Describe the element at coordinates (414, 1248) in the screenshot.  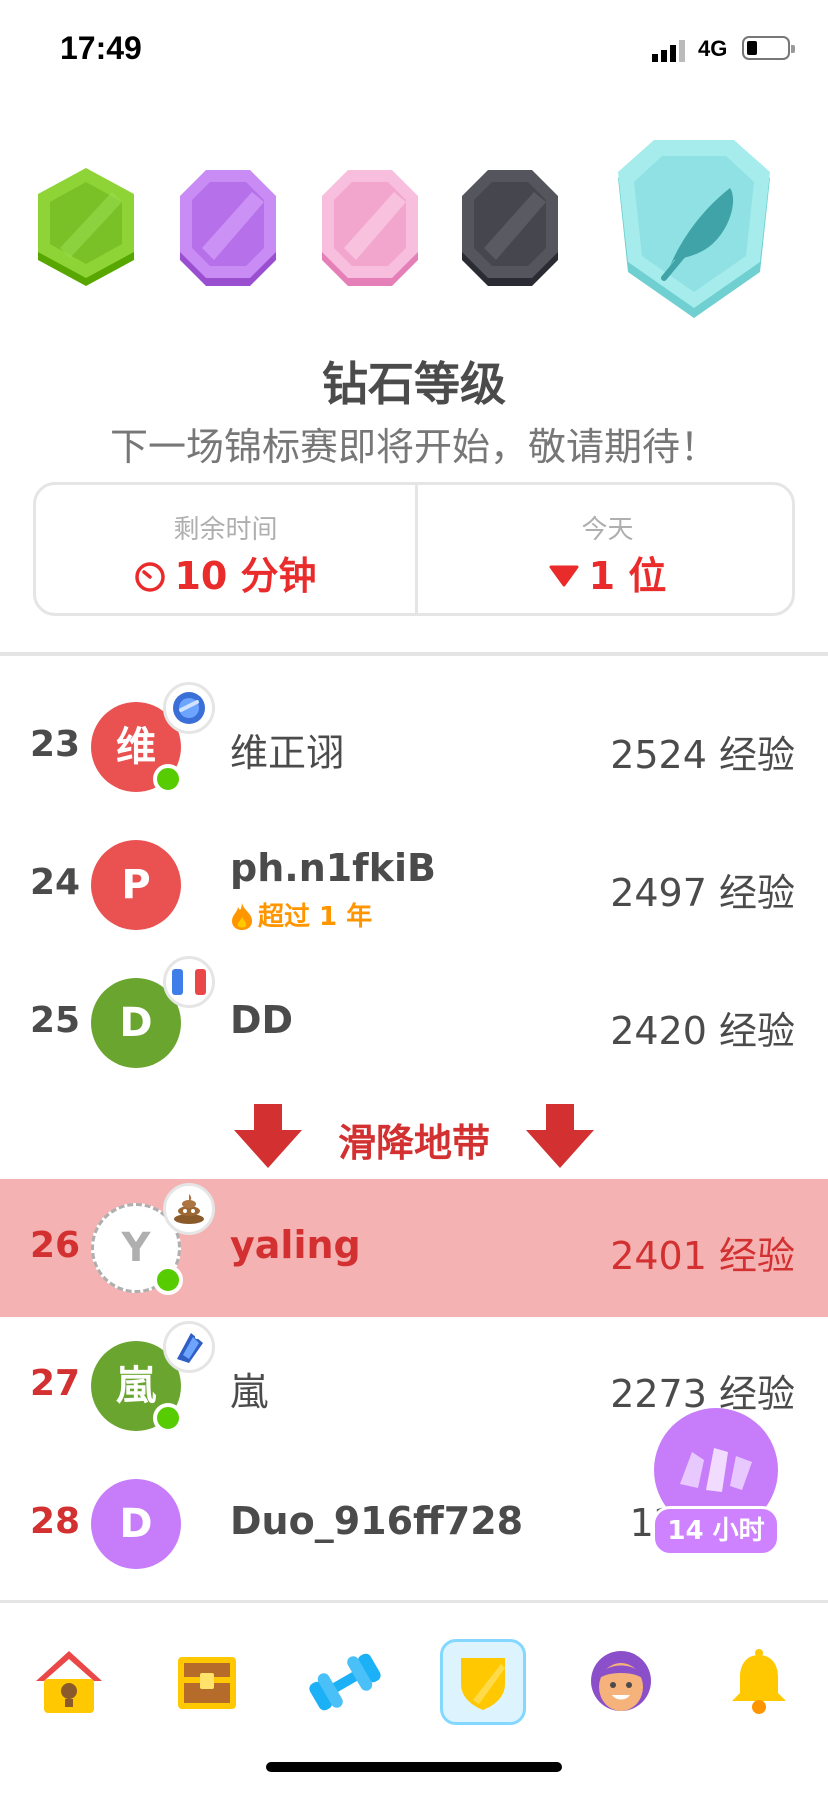
I see `leaderboard-row-current-user: 26 Y yaling 2401 经验` at that location.